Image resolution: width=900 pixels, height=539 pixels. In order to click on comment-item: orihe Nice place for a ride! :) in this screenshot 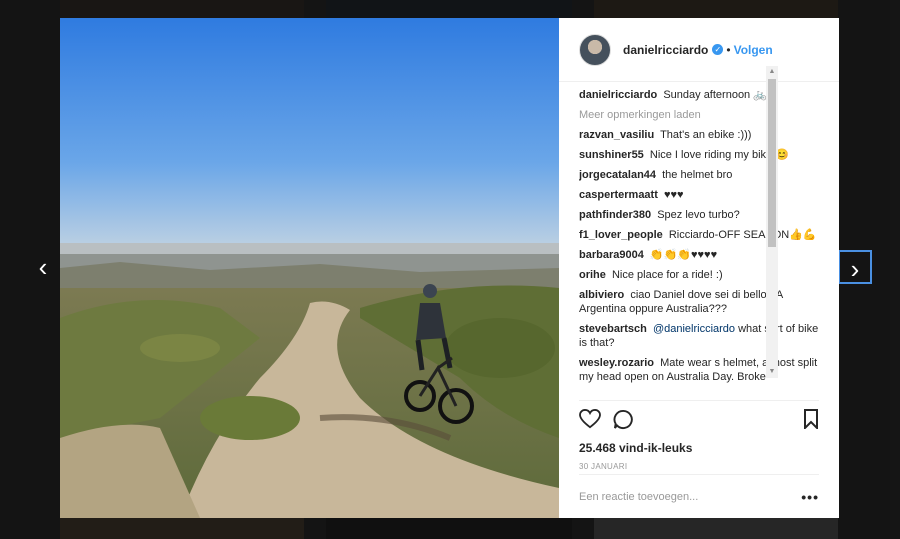, I will do `click(702, 275)`.